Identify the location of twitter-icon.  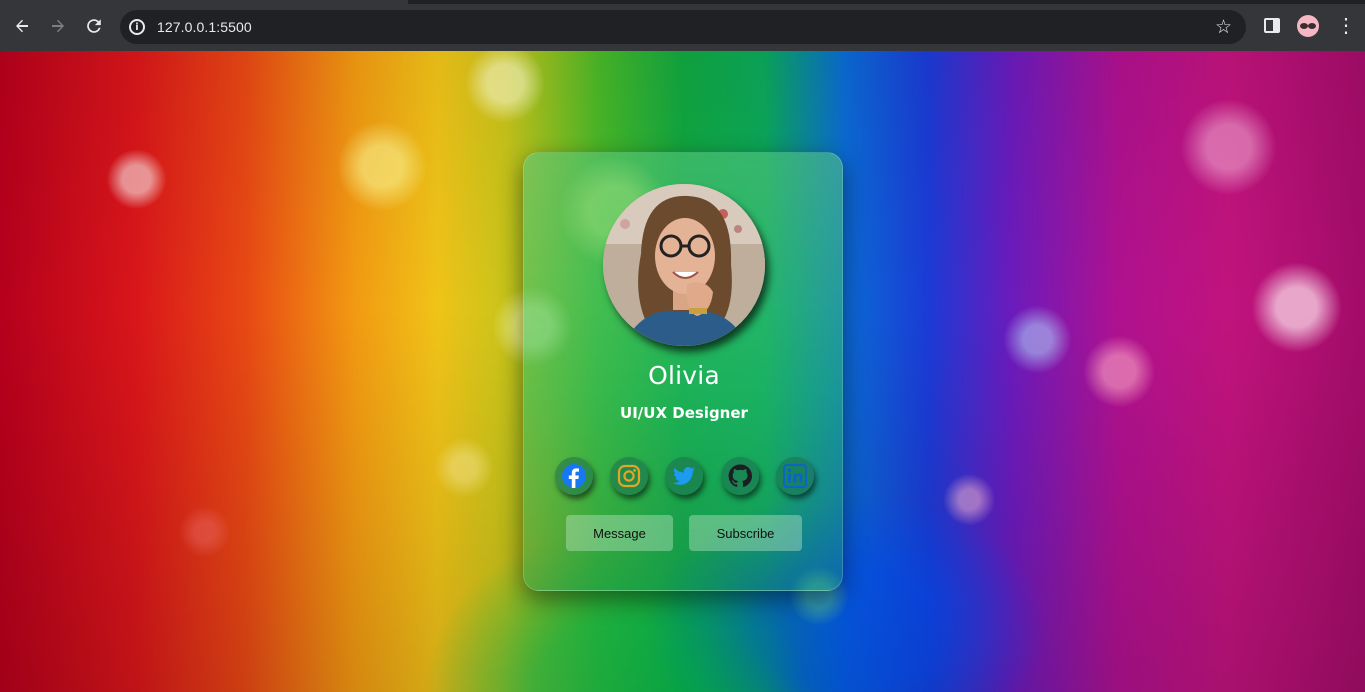
(684, 476).